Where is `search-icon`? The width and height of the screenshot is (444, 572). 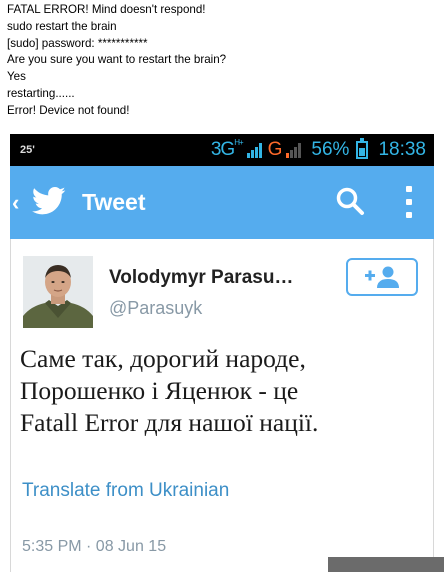
search-icon is located at coordinates (350, 201).